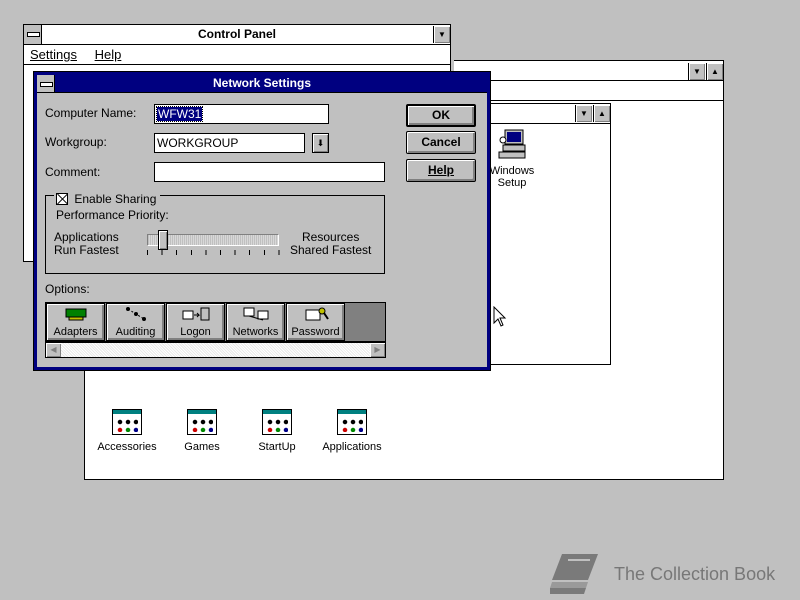  What do you see at coordinates (202, 447) in the screenshot?
I see `group-label: Games` at bounding box center [202, 447].